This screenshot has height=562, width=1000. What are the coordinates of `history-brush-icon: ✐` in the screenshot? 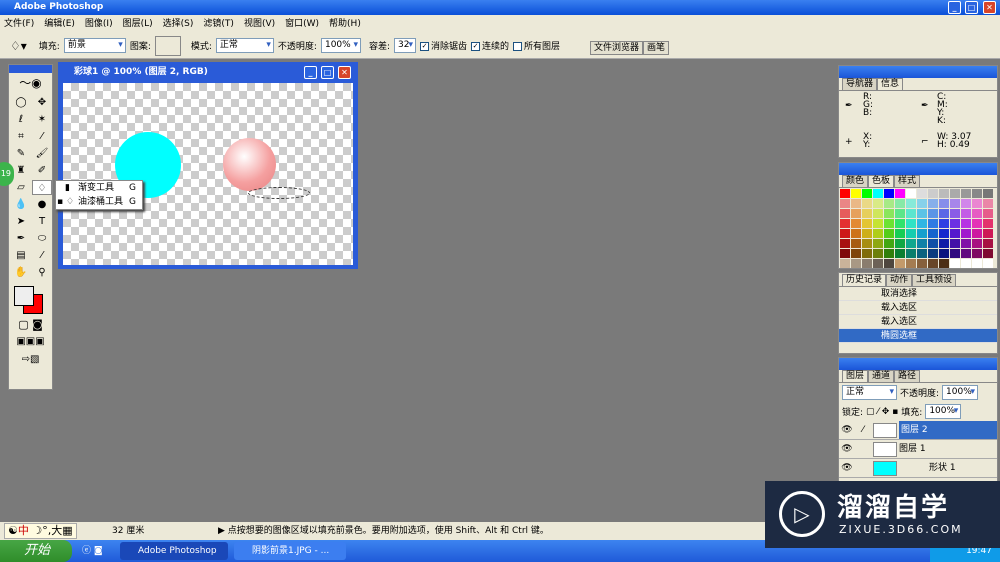 It's located at (42, 170).